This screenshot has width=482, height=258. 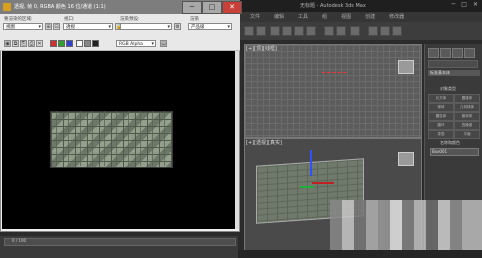 What do you see at coordinates (249, 31) in the screenshot?
I see `undo-icon` at bounding box center [249, 31].